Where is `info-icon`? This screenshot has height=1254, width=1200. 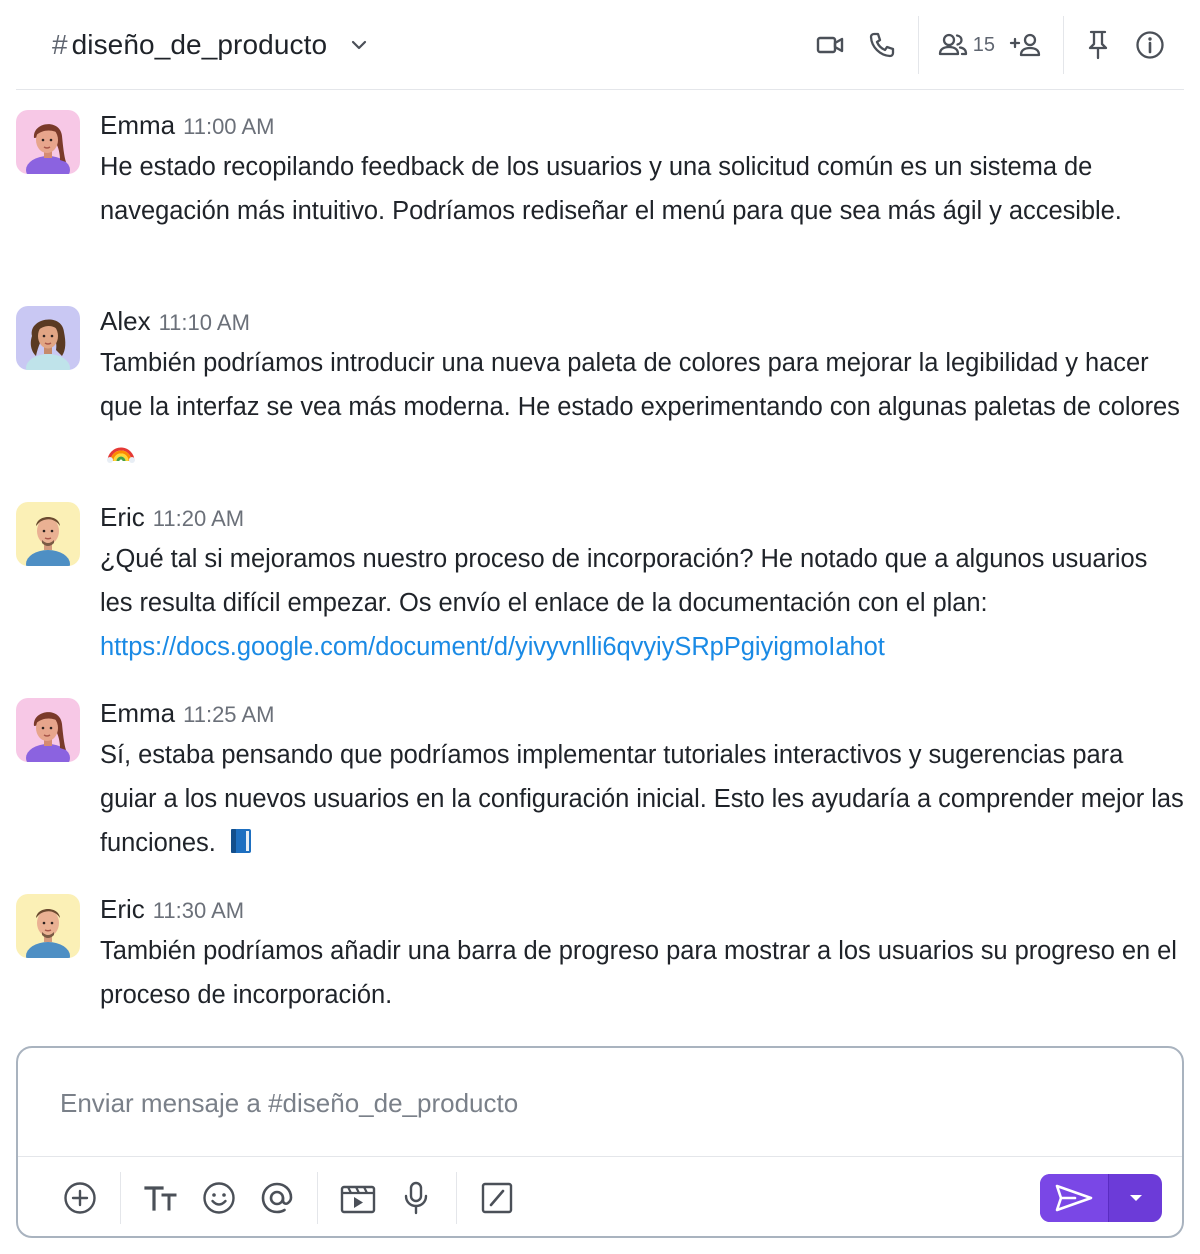 info-icon is located at coordinates (1150, 45).